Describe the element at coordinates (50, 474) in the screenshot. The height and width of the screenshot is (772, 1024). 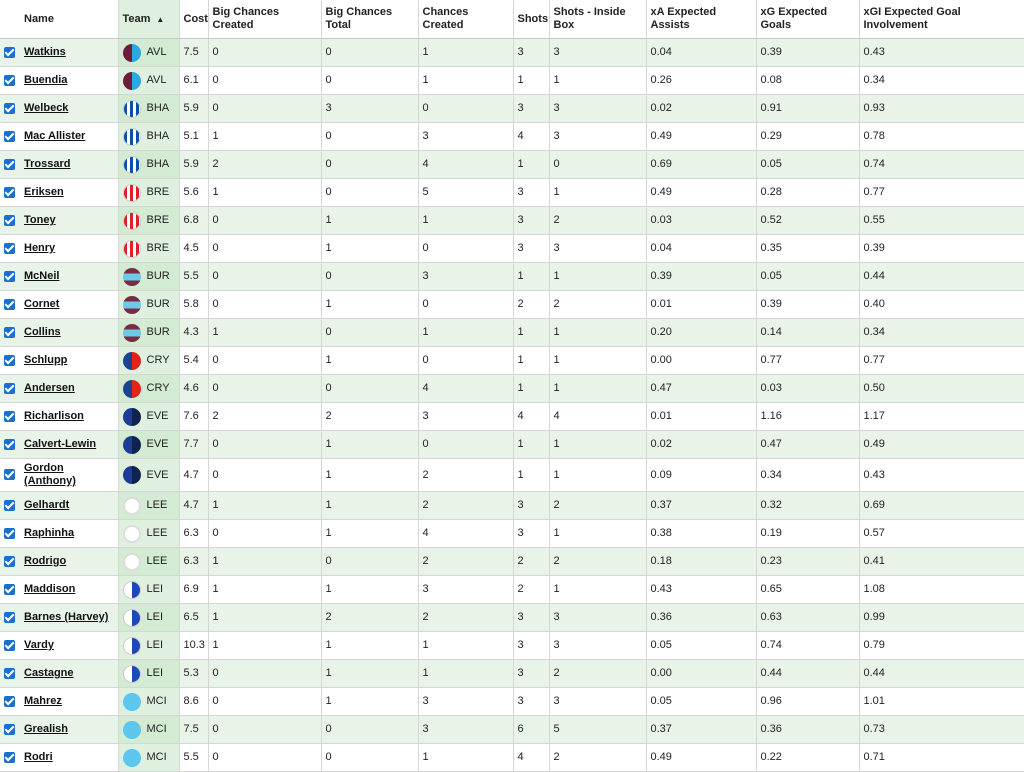
I see `player-name-link: Gordon (Anthony)` at that location.